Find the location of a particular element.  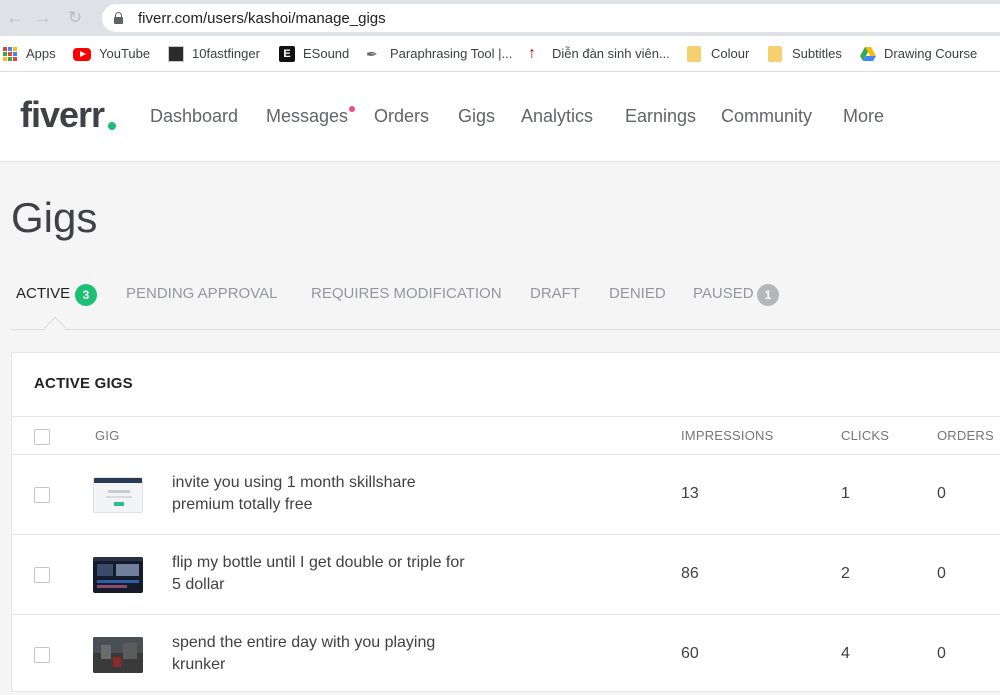

bookmark-label: ESound is located at coordinates (326, 53).